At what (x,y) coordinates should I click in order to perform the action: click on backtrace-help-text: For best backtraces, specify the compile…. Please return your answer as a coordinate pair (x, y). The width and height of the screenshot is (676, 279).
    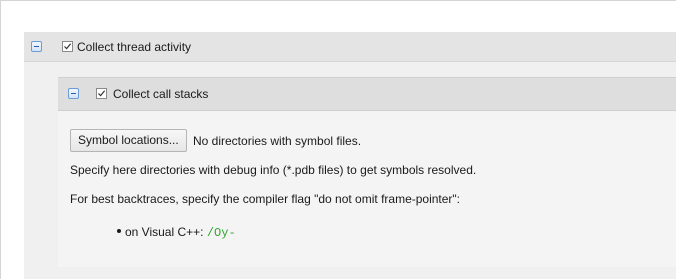
    Looking at the image, I should click on (265, 199).